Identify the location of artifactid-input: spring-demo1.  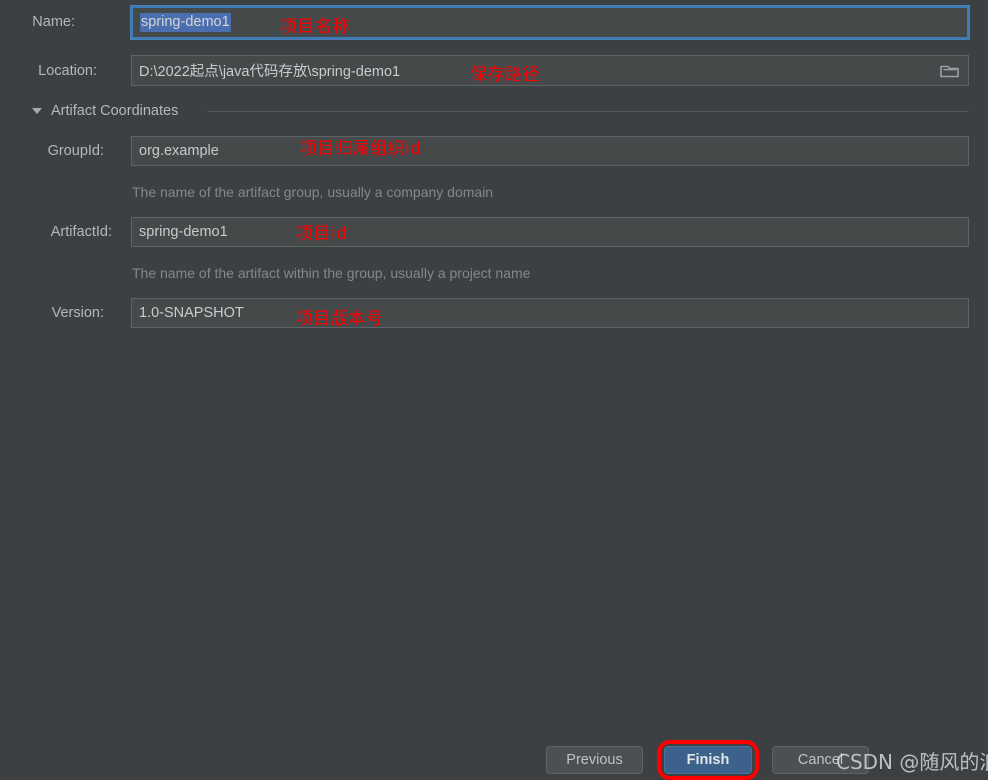
(550, 232).